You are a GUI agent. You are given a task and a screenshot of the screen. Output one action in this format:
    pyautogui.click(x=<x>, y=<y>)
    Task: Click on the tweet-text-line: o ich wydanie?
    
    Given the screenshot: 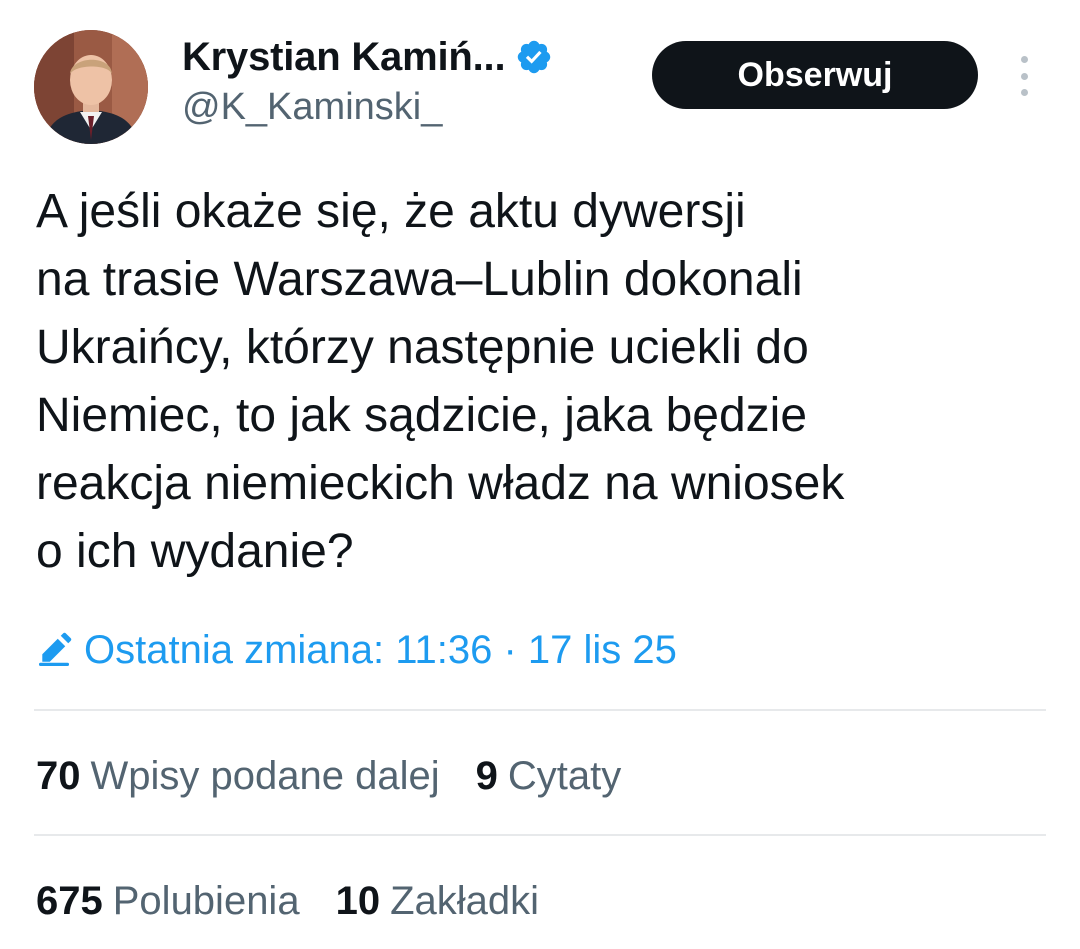 What is the action you would take?
    pyautogui.click(x=195, y=551)
    